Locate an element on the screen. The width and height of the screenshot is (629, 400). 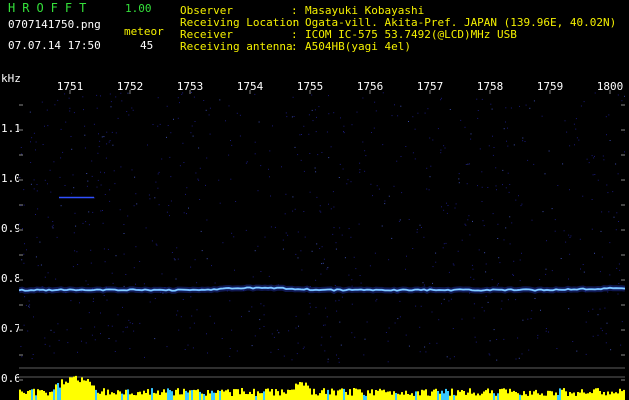
meteor-label: meteor is located at coordinates (144, 31).